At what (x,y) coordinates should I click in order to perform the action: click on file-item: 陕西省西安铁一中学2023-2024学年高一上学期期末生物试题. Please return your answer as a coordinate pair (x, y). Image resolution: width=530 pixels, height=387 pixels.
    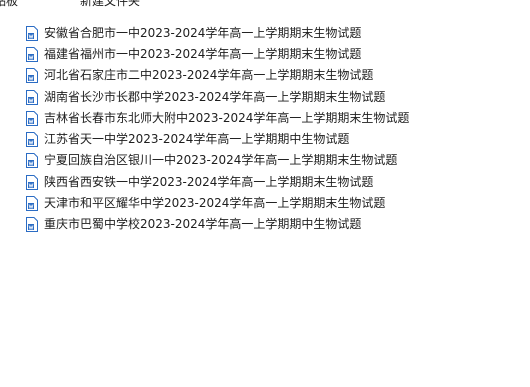
    Looking at the image, I should click on (199, 182).